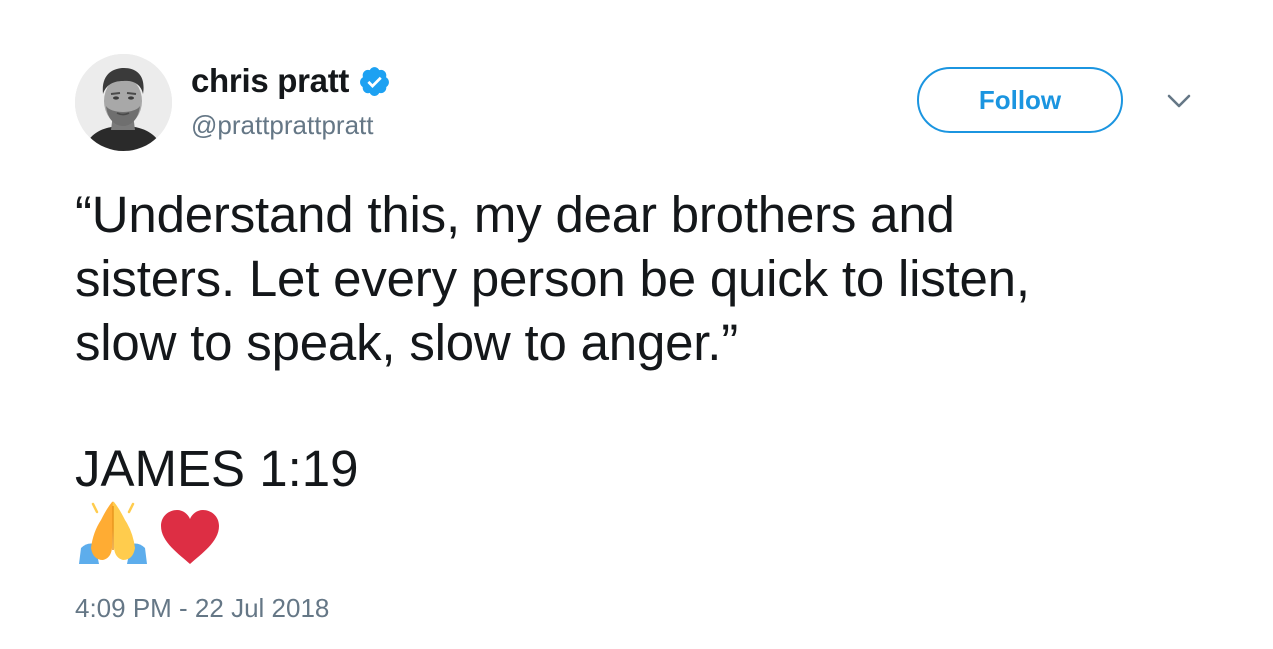  I want to click on verified-badge-icon, so click(374, 81).